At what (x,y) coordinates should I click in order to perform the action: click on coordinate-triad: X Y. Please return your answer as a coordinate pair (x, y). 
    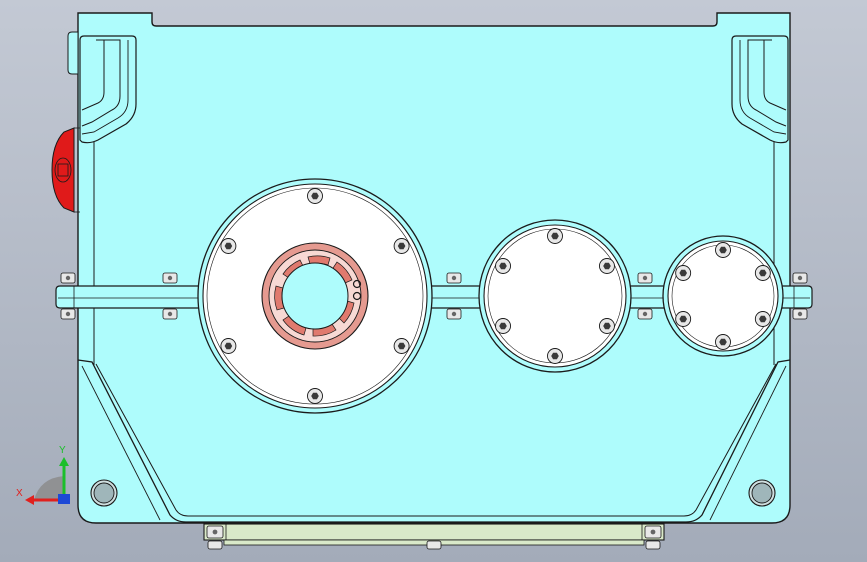
    Looking at the image, I should click on (43, 475).